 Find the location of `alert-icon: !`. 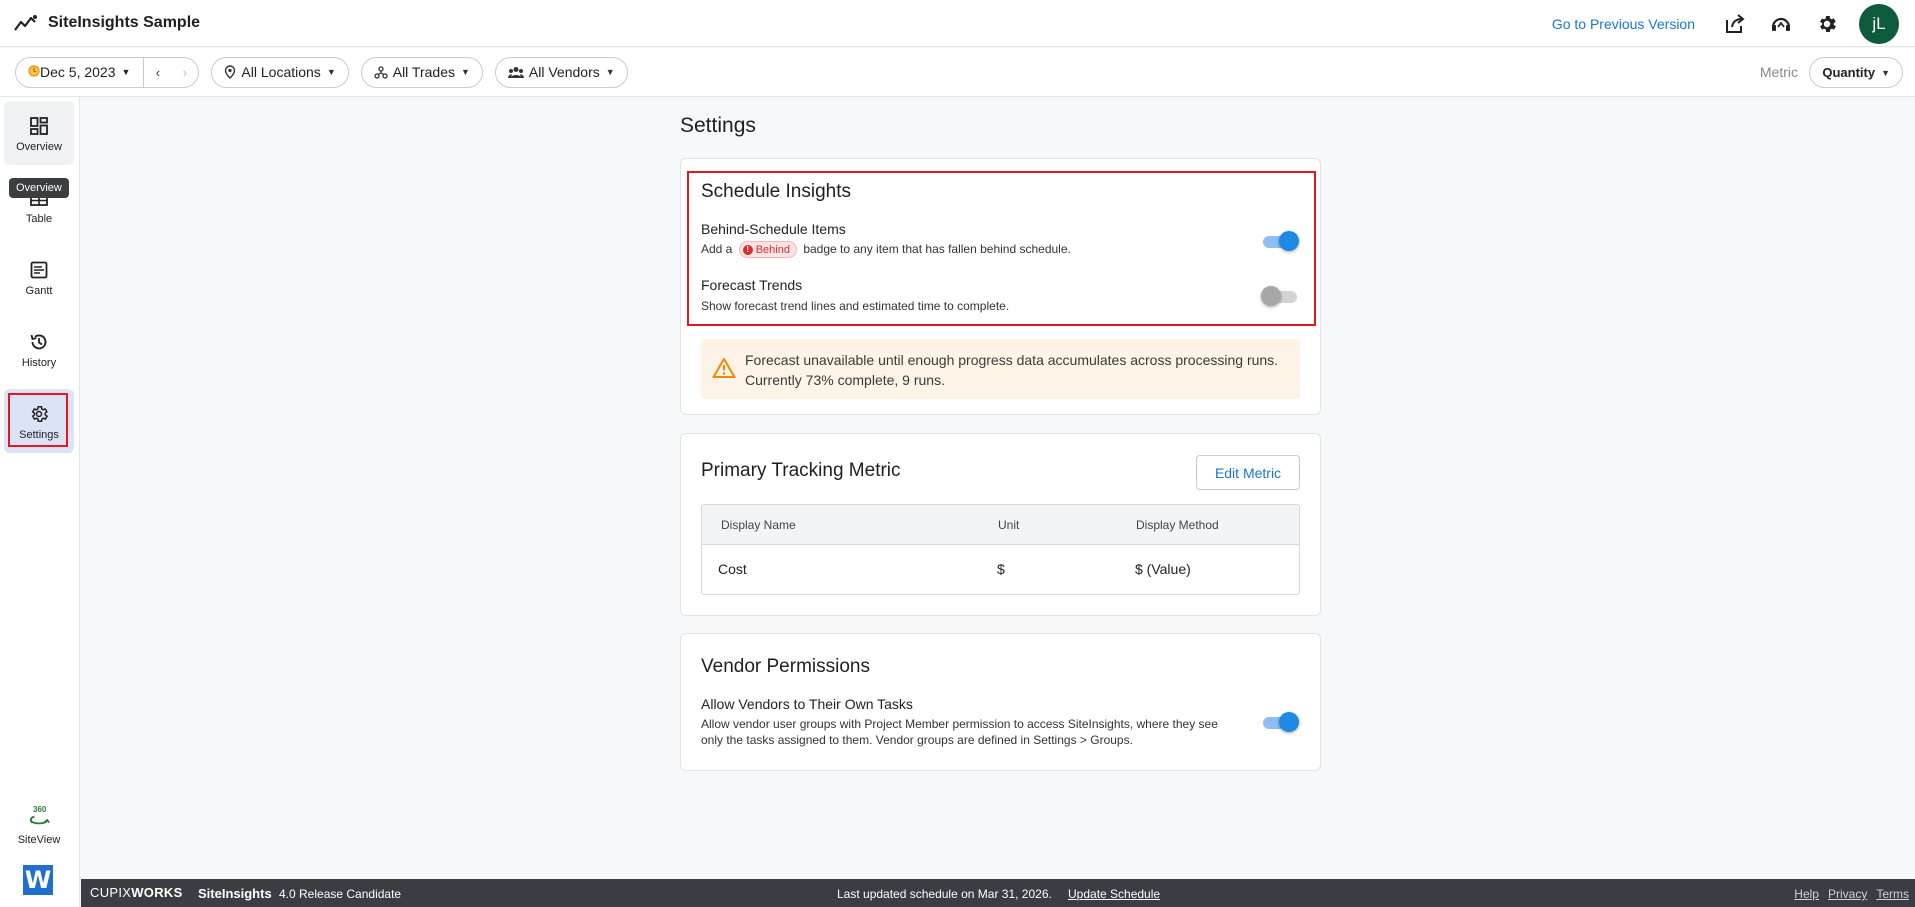

alert-icon: ! is located at coordinates (747, 249).